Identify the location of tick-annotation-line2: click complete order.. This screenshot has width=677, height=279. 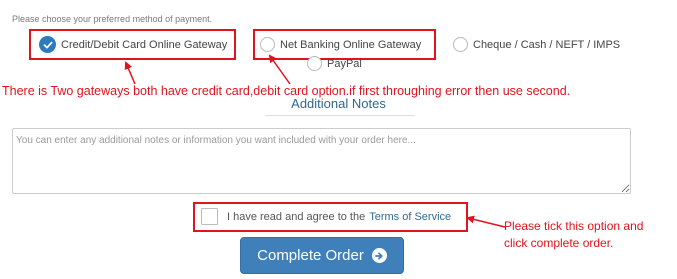
(559, 243).